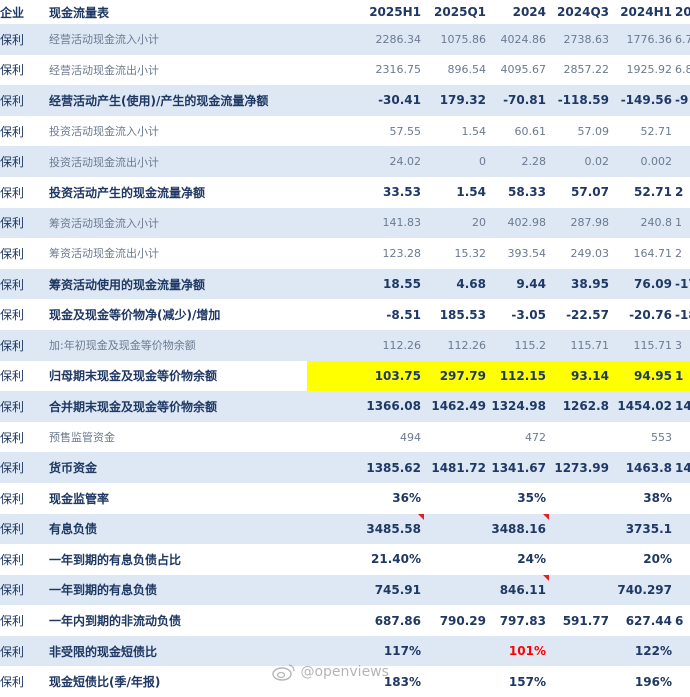 The width and height of the screenshot is (690, 697). I want to click on value-text: 1324.98, so click(518, 406).